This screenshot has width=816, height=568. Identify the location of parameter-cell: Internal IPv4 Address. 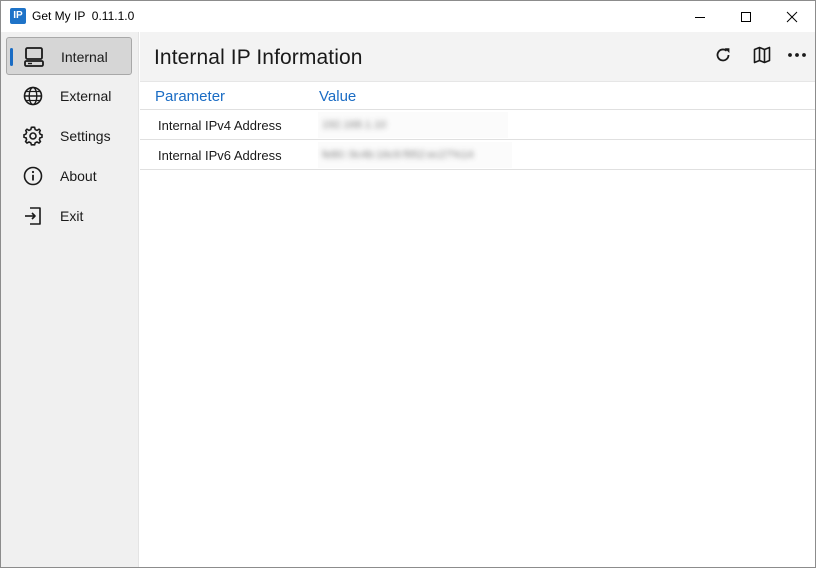
(220, 125).